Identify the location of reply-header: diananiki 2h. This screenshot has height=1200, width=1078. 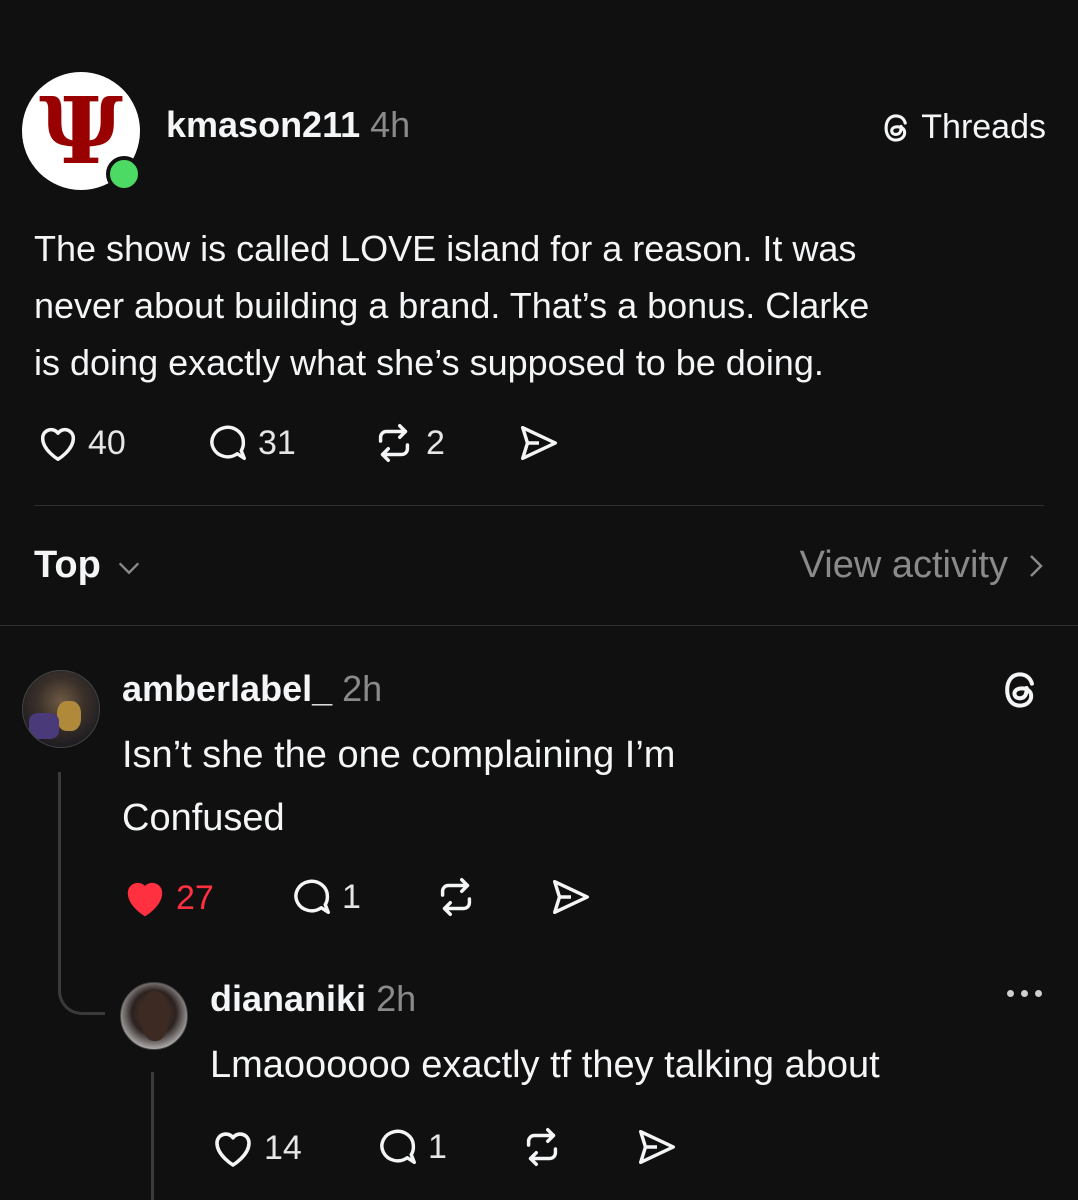
(313, 999).